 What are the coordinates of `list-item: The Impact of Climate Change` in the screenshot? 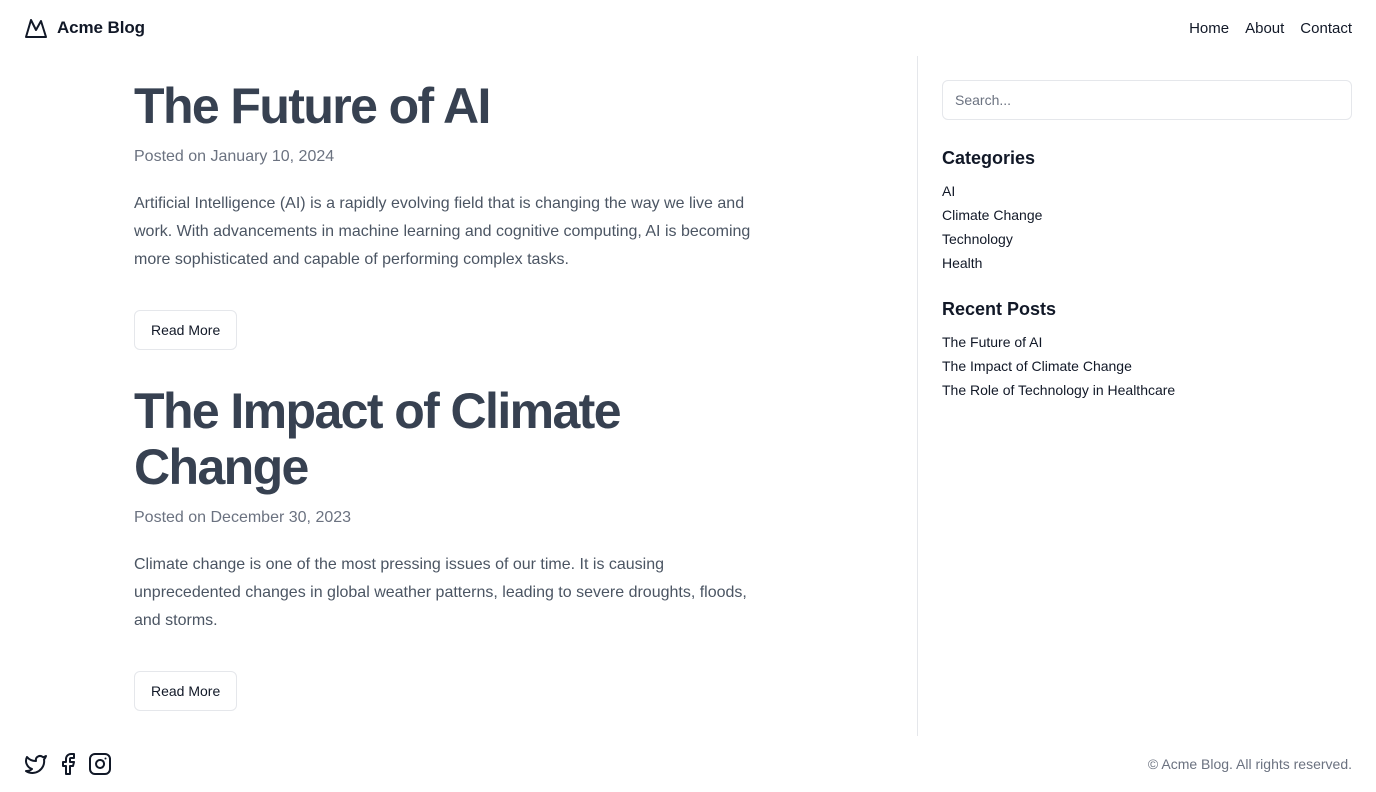 It's located at (1147, 366).